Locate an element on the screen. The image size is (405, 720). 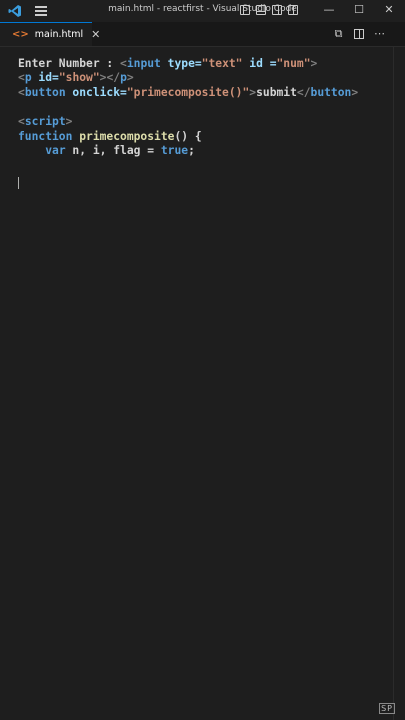
window-controls: — ☐ ✕ is located at coordinates (359, 9).